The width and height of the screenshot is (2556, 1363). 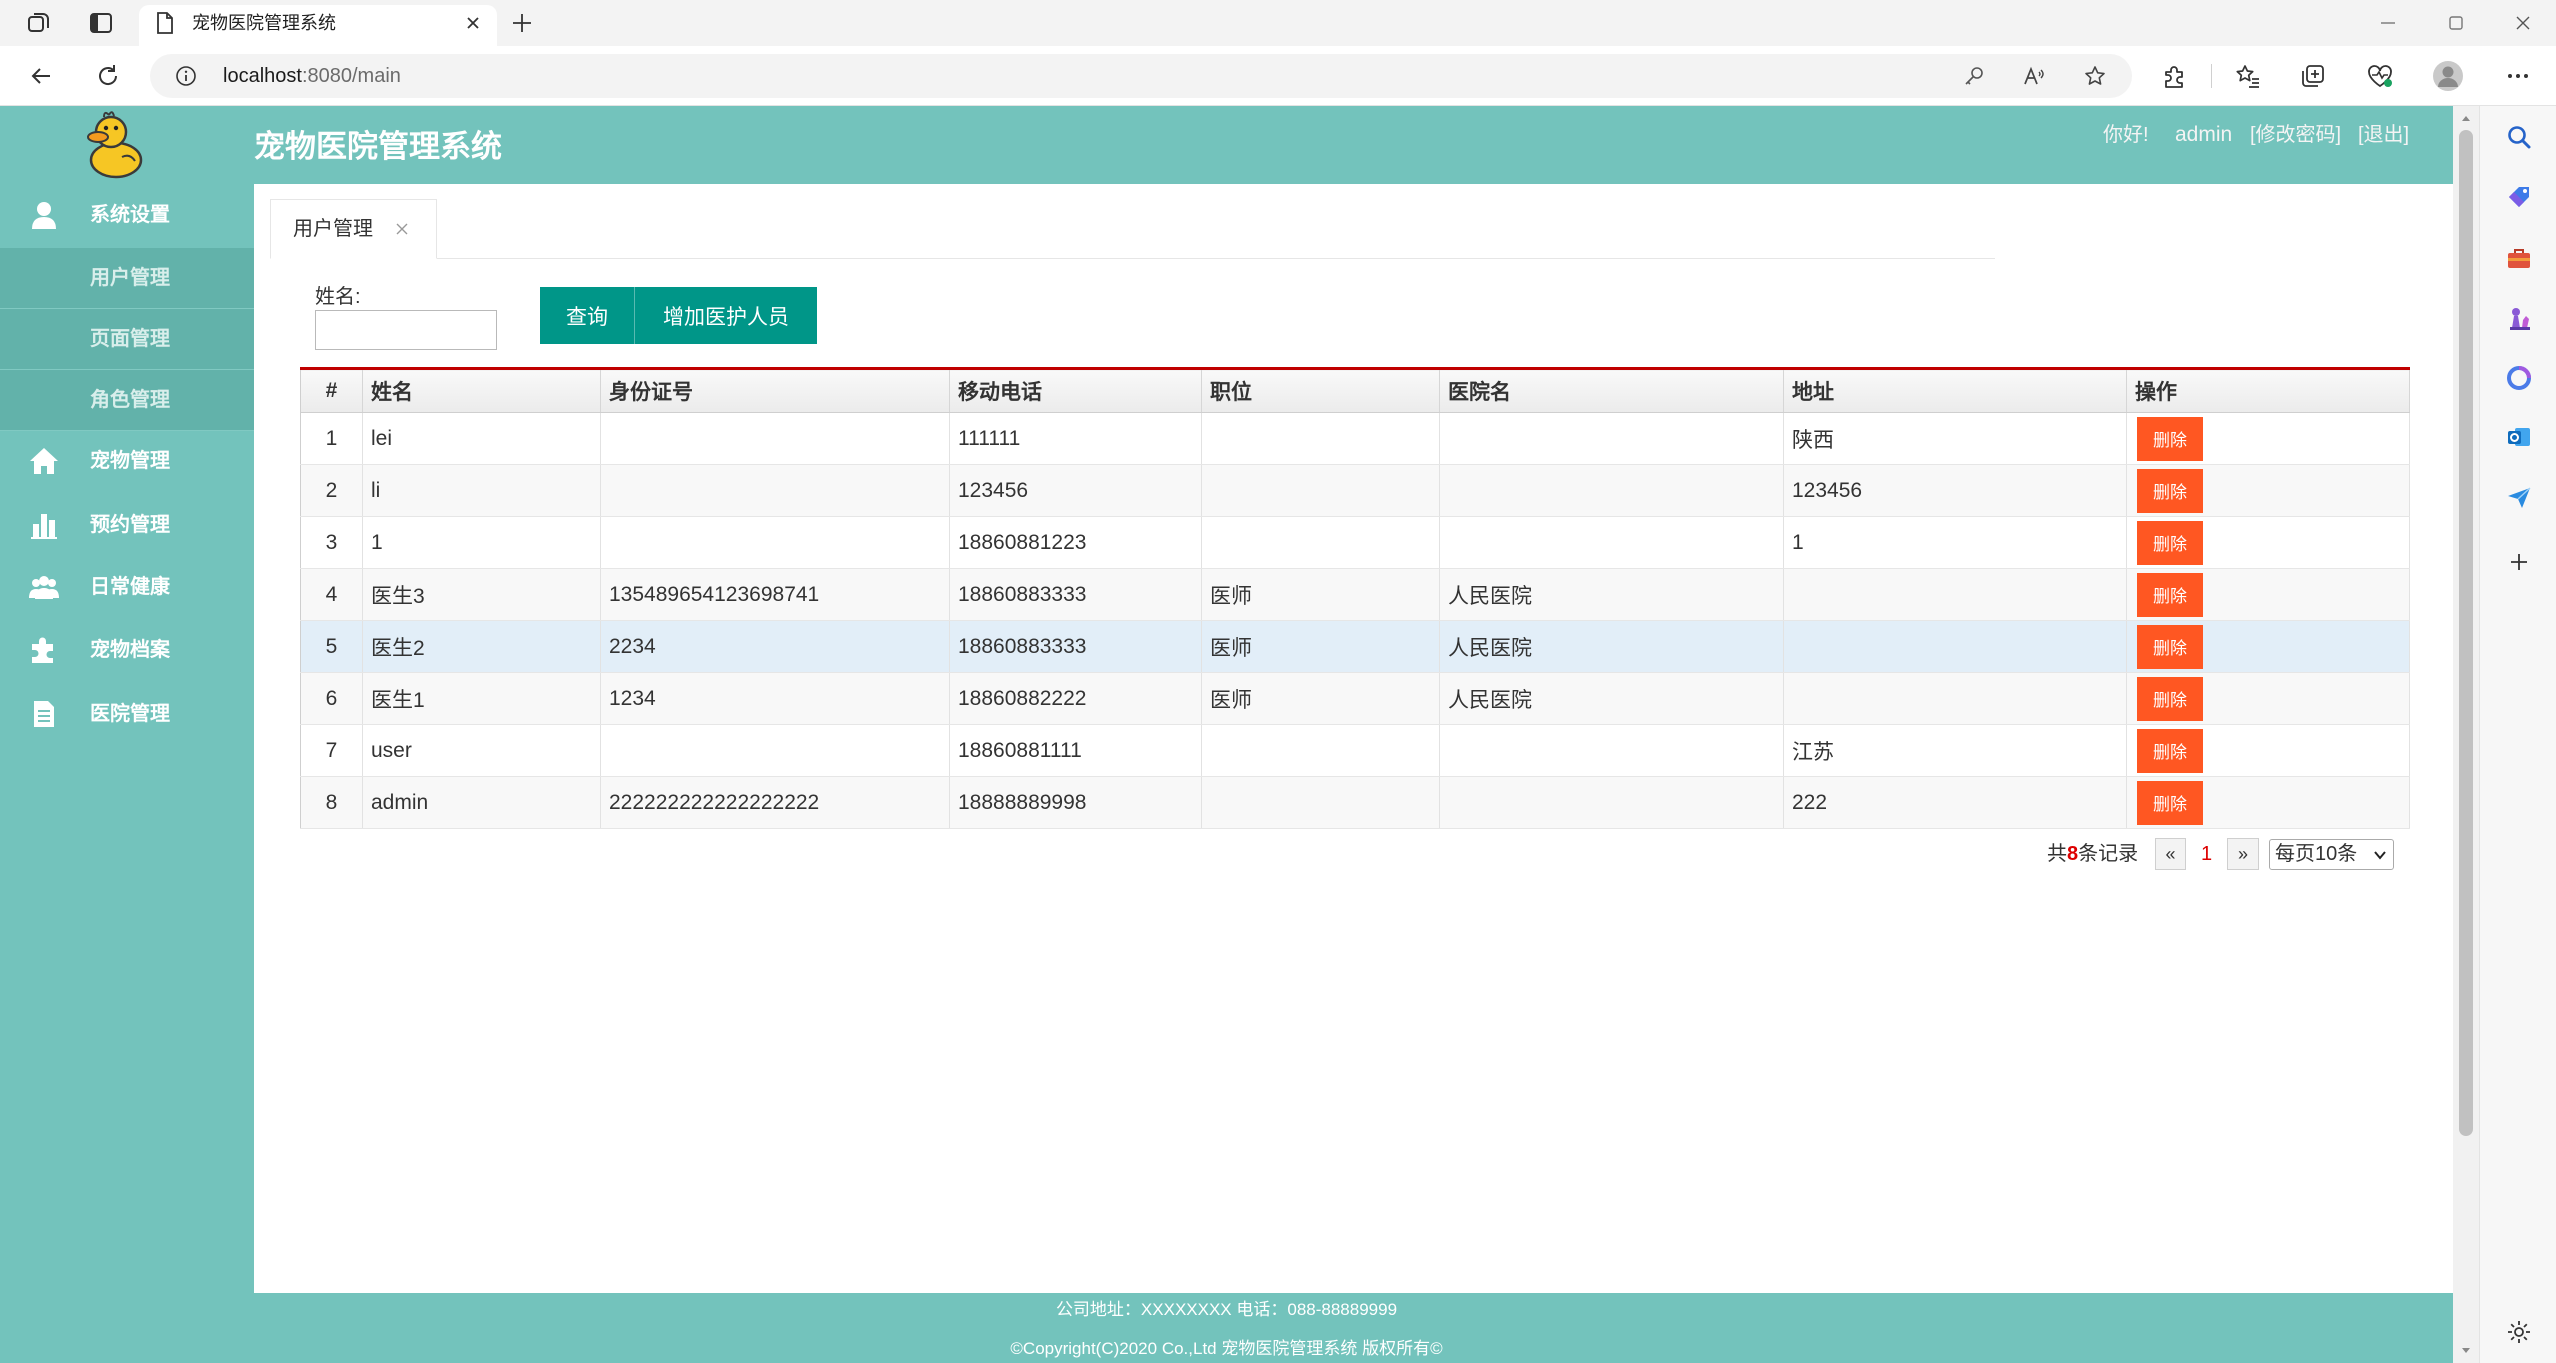 What do you see at coordinates (2518, 76) in the screenshot?
I see `more-options-icon` at bounding box center [2518, 76].